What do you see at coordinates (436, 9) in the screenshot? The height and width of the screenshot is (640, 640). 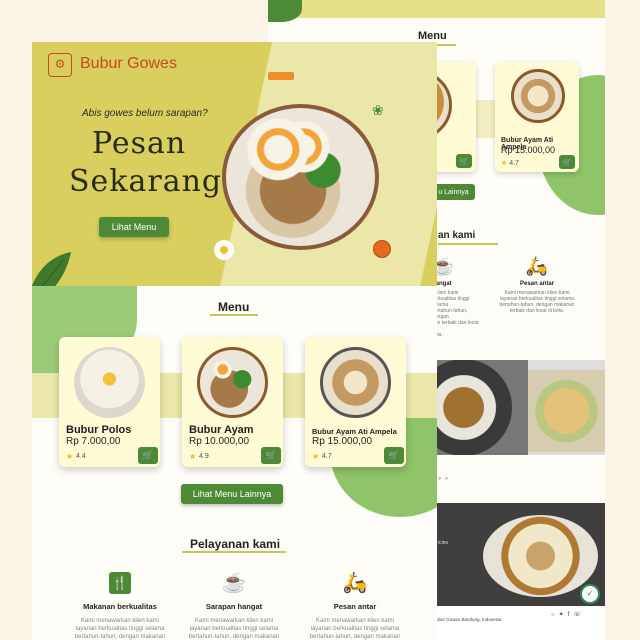 I see `back-top-bar` at bounding box center [436, 9].